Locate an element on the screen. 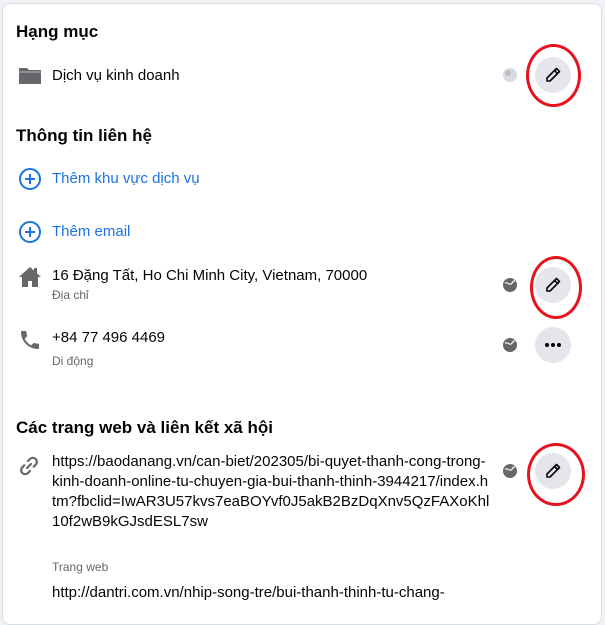  link-icon is located at coordinates (29, 466).